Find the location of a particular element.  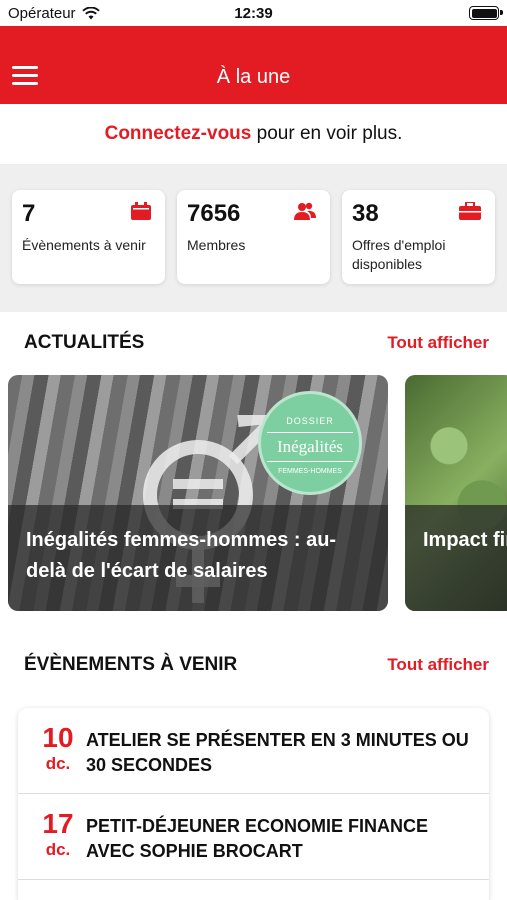

stat-label: Offres d'emploi disponibles is located at coordinates (399, 254).